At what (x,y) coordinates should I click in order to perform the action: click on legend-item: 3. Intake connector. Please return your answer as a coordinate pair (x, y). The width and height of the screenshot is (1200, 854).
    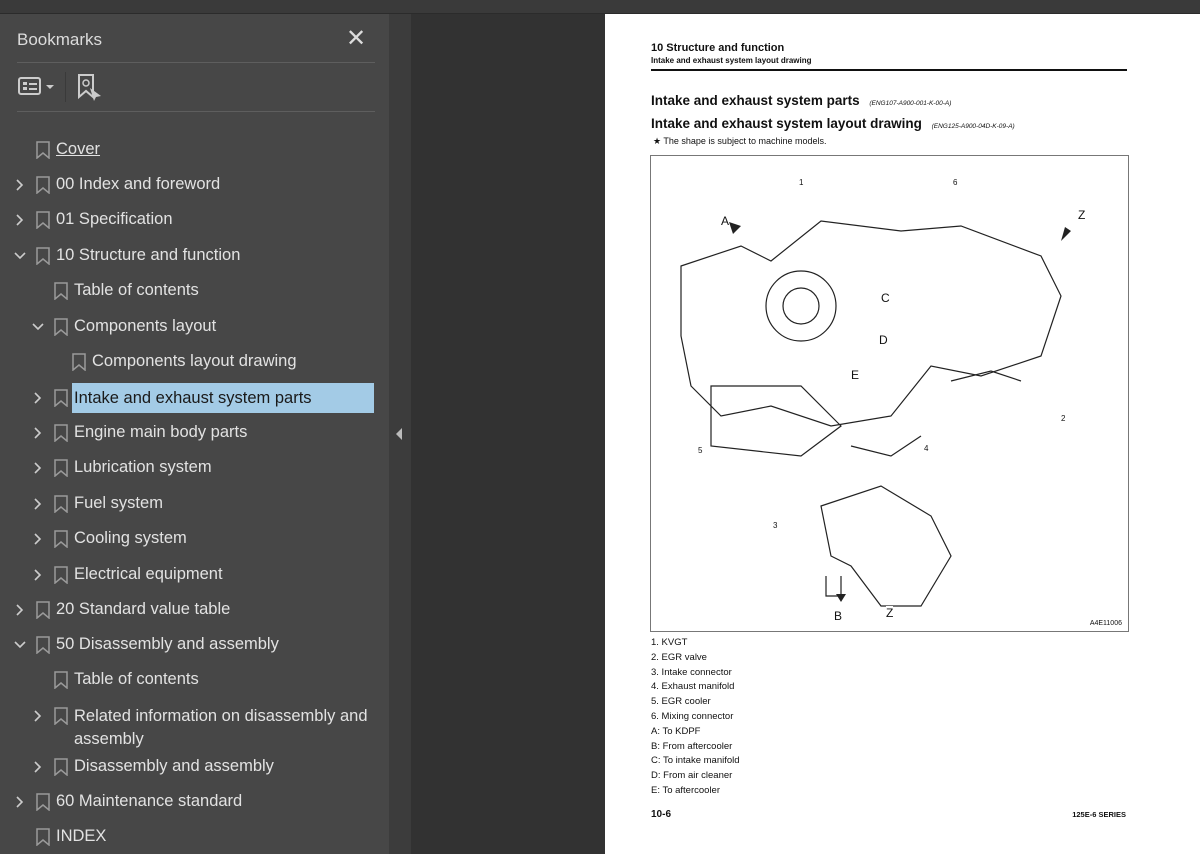
    Looking at the image, I should click on (691, 672).